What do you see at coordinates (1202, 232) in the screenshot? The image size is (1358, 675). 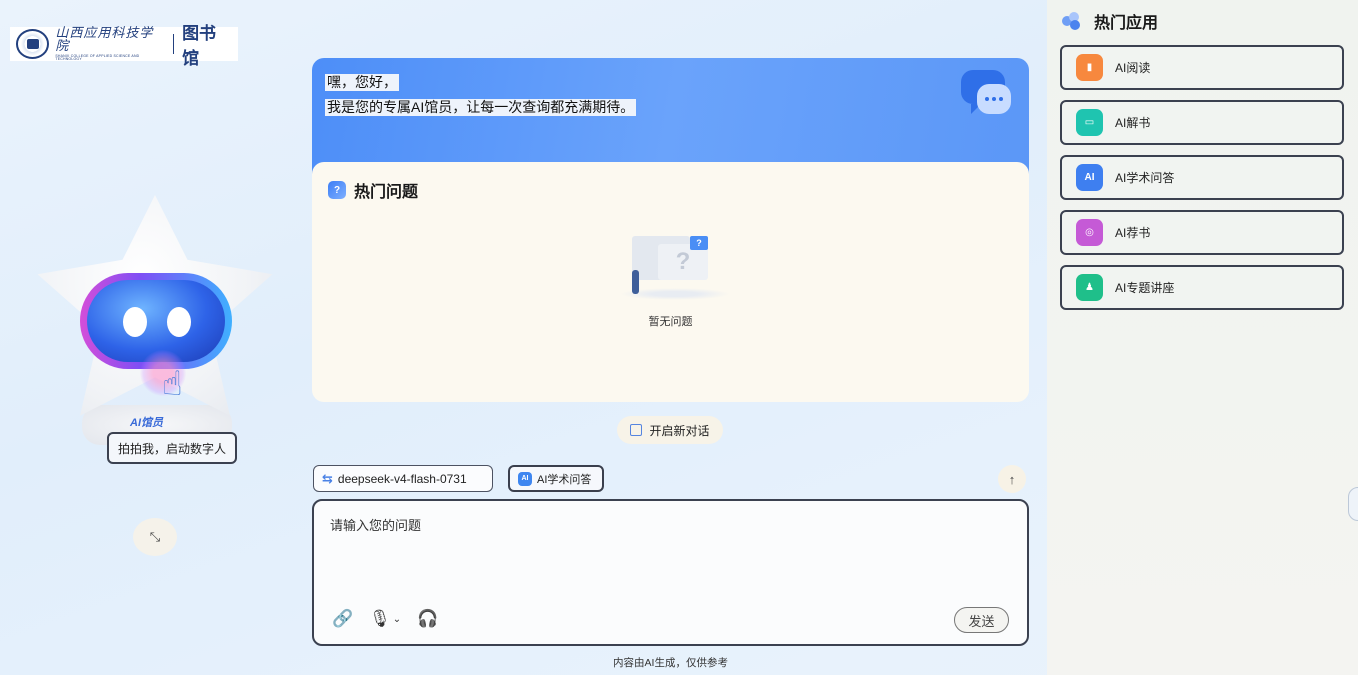 I see `app-item-ai-recommend: ◎ AI荐书` at bounding box center [1202, 232].